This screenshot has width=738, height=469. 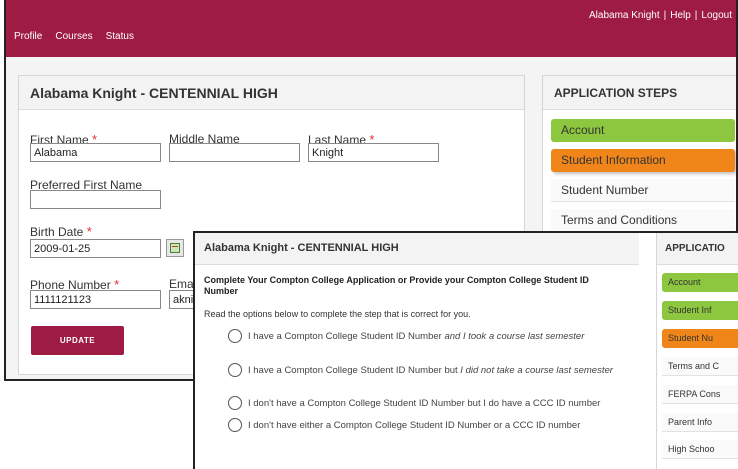 What do you see at coordinates (700, 338) in the screenshot?
I see `step-student-number: Student Nu` at bounding box center [700, 338].